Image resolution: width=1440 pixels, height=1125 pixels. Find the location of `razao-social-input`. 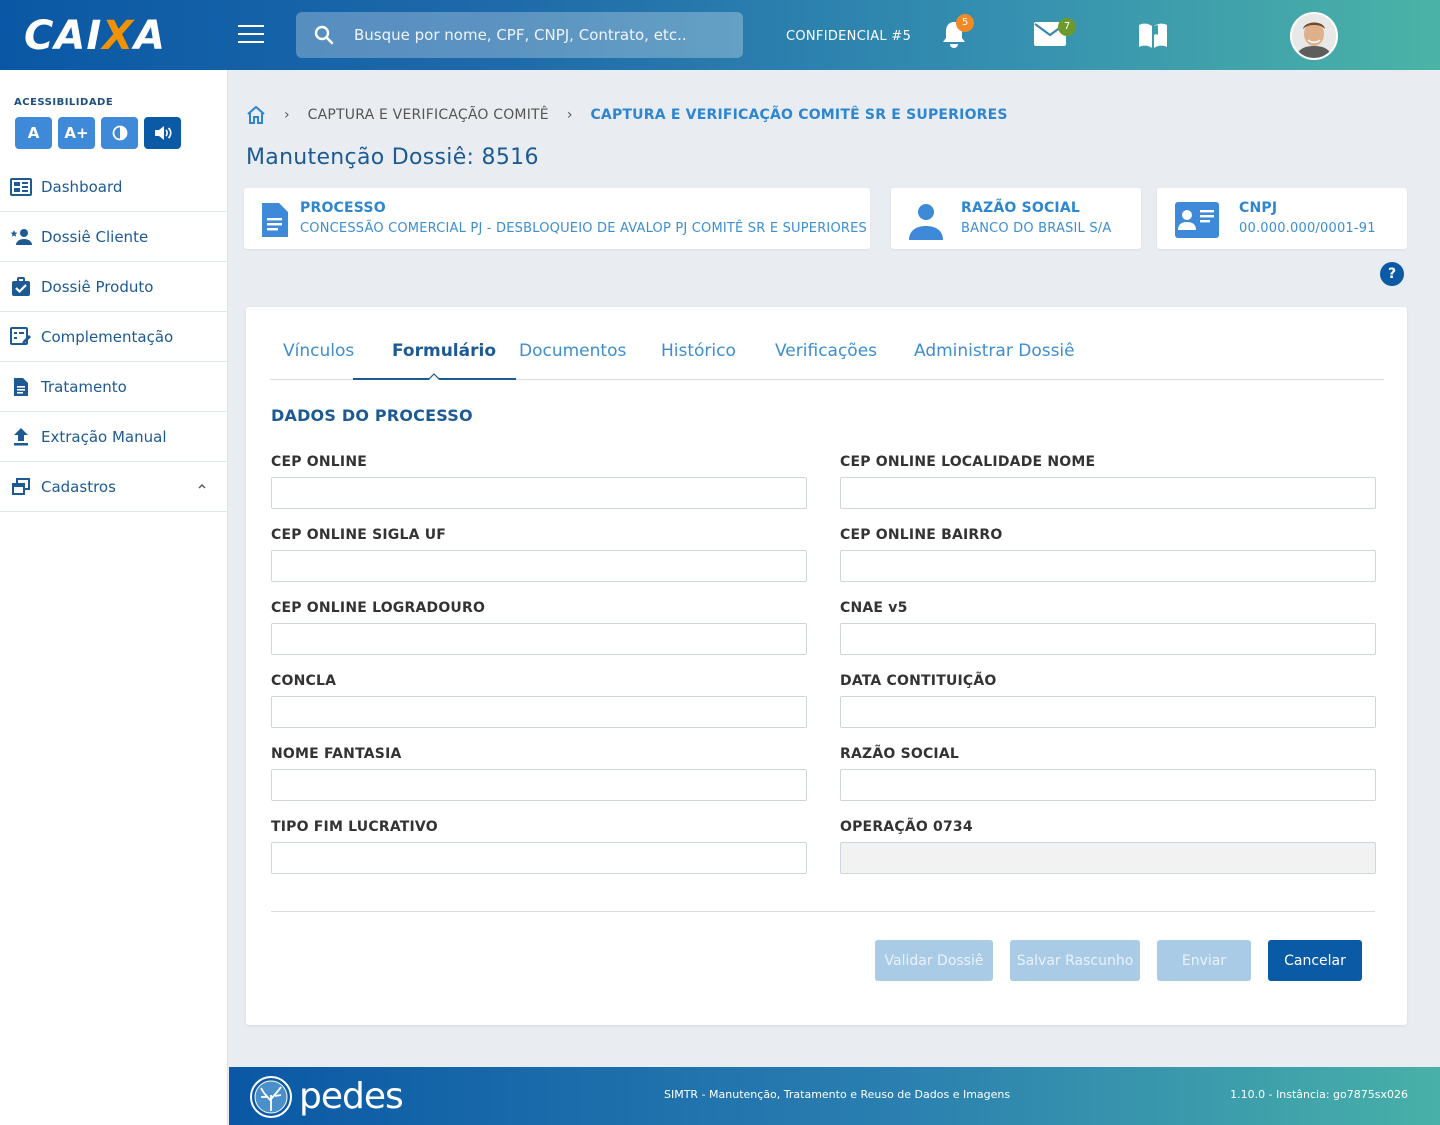

razao-social-input is located at coordinates (1108, 785).